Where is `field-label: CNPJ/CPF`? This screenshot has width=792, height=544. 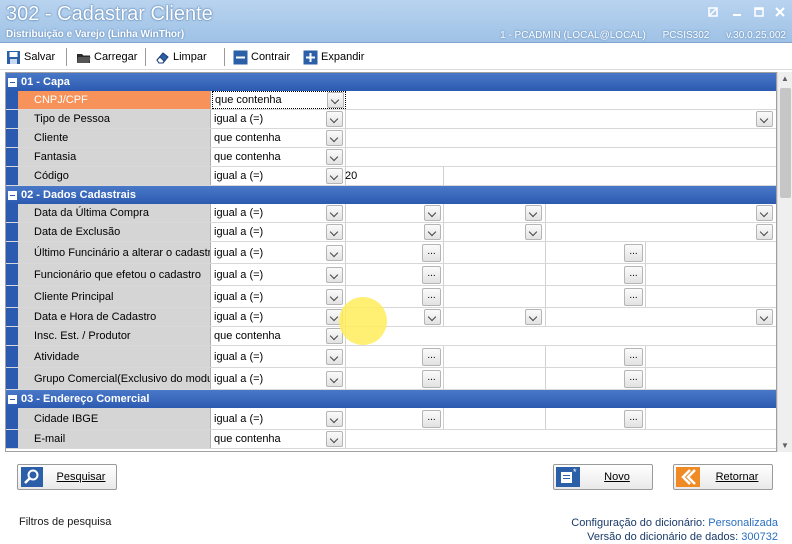 field-label: CNPJ/CPF is located at coordinates (114, 100).